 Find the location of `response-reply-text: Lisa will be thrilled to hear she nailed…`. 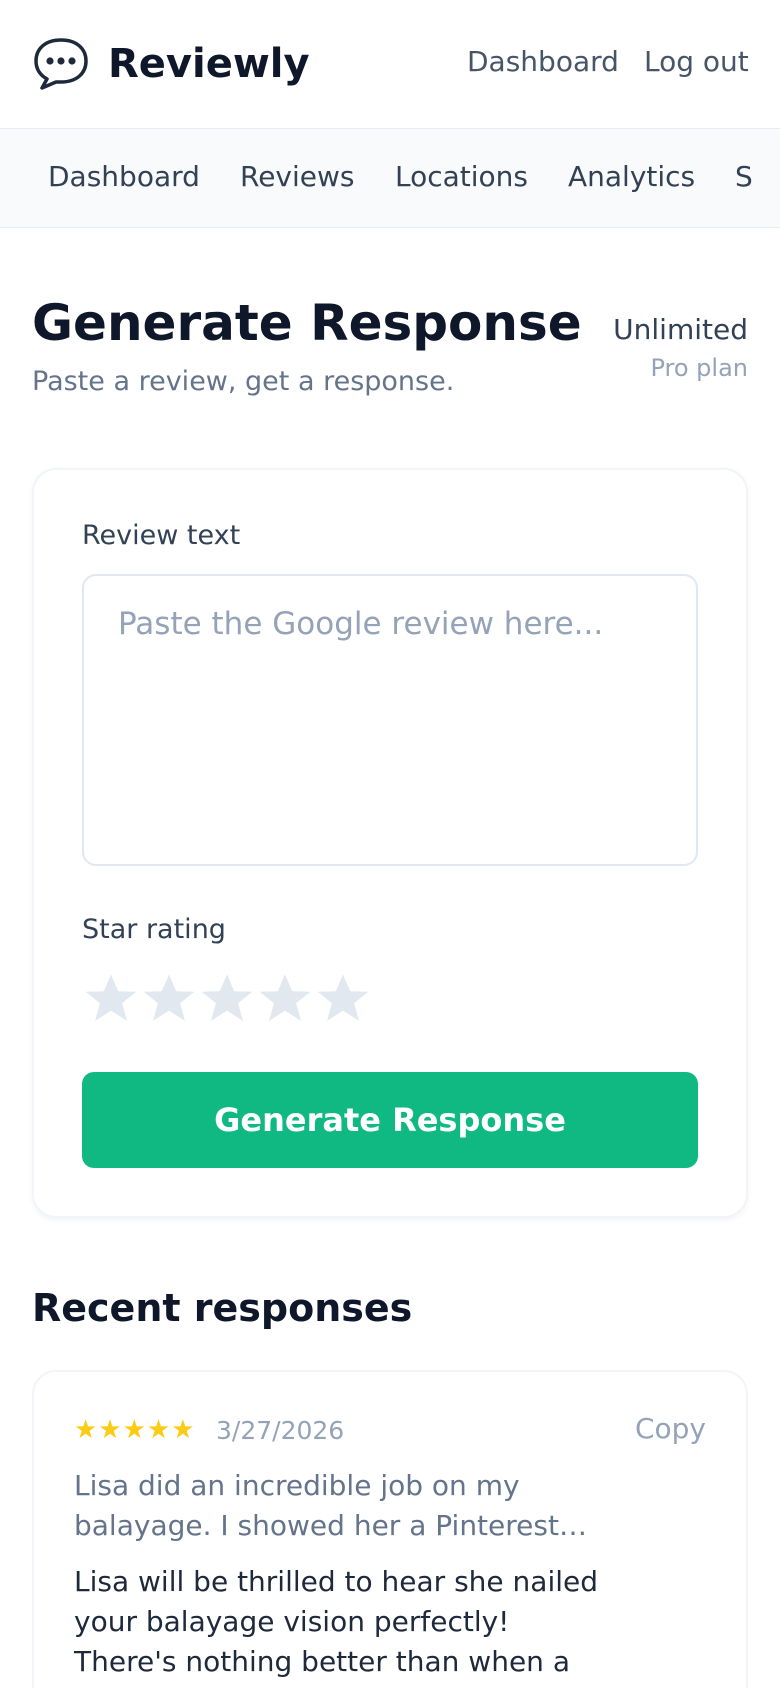

response-reply-text: Lisa will be thrilled to hear she nailed… is located at coordinates (354, 1622).